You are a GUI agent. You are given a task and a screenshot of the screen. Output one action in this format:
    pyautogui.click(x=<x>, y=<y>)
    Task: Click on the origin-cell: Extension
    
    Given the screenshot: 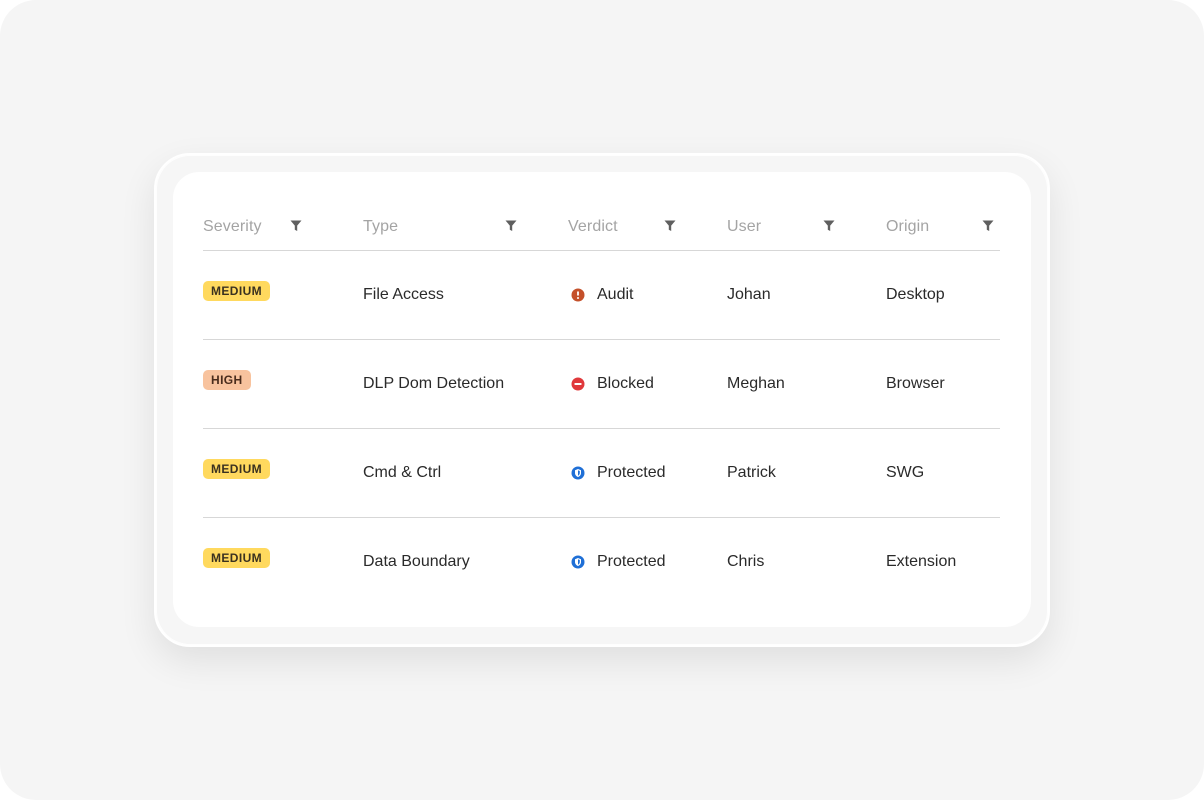 What is the action you would take?
    pyautogui.click(x=921, y=561)
    